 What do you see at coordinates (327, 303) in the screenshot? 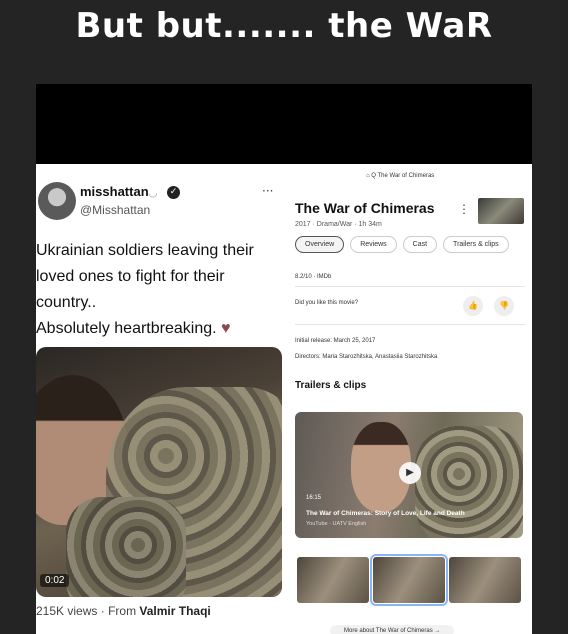
I see `like-question: Did you like this movie?` at bounding box center [327, 303].